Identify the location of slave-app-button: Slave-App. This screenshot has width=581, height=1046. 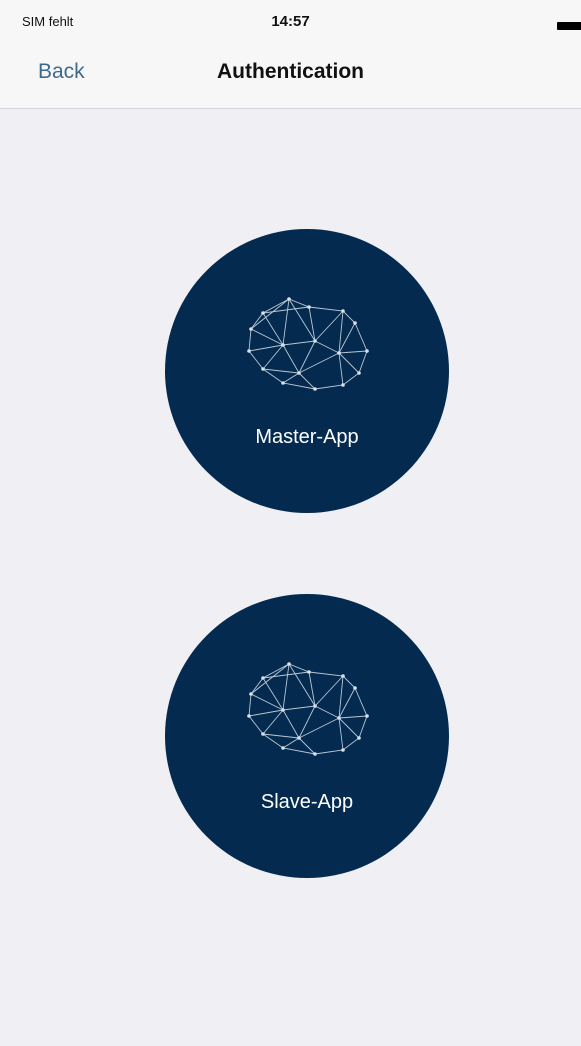
(307, 736).